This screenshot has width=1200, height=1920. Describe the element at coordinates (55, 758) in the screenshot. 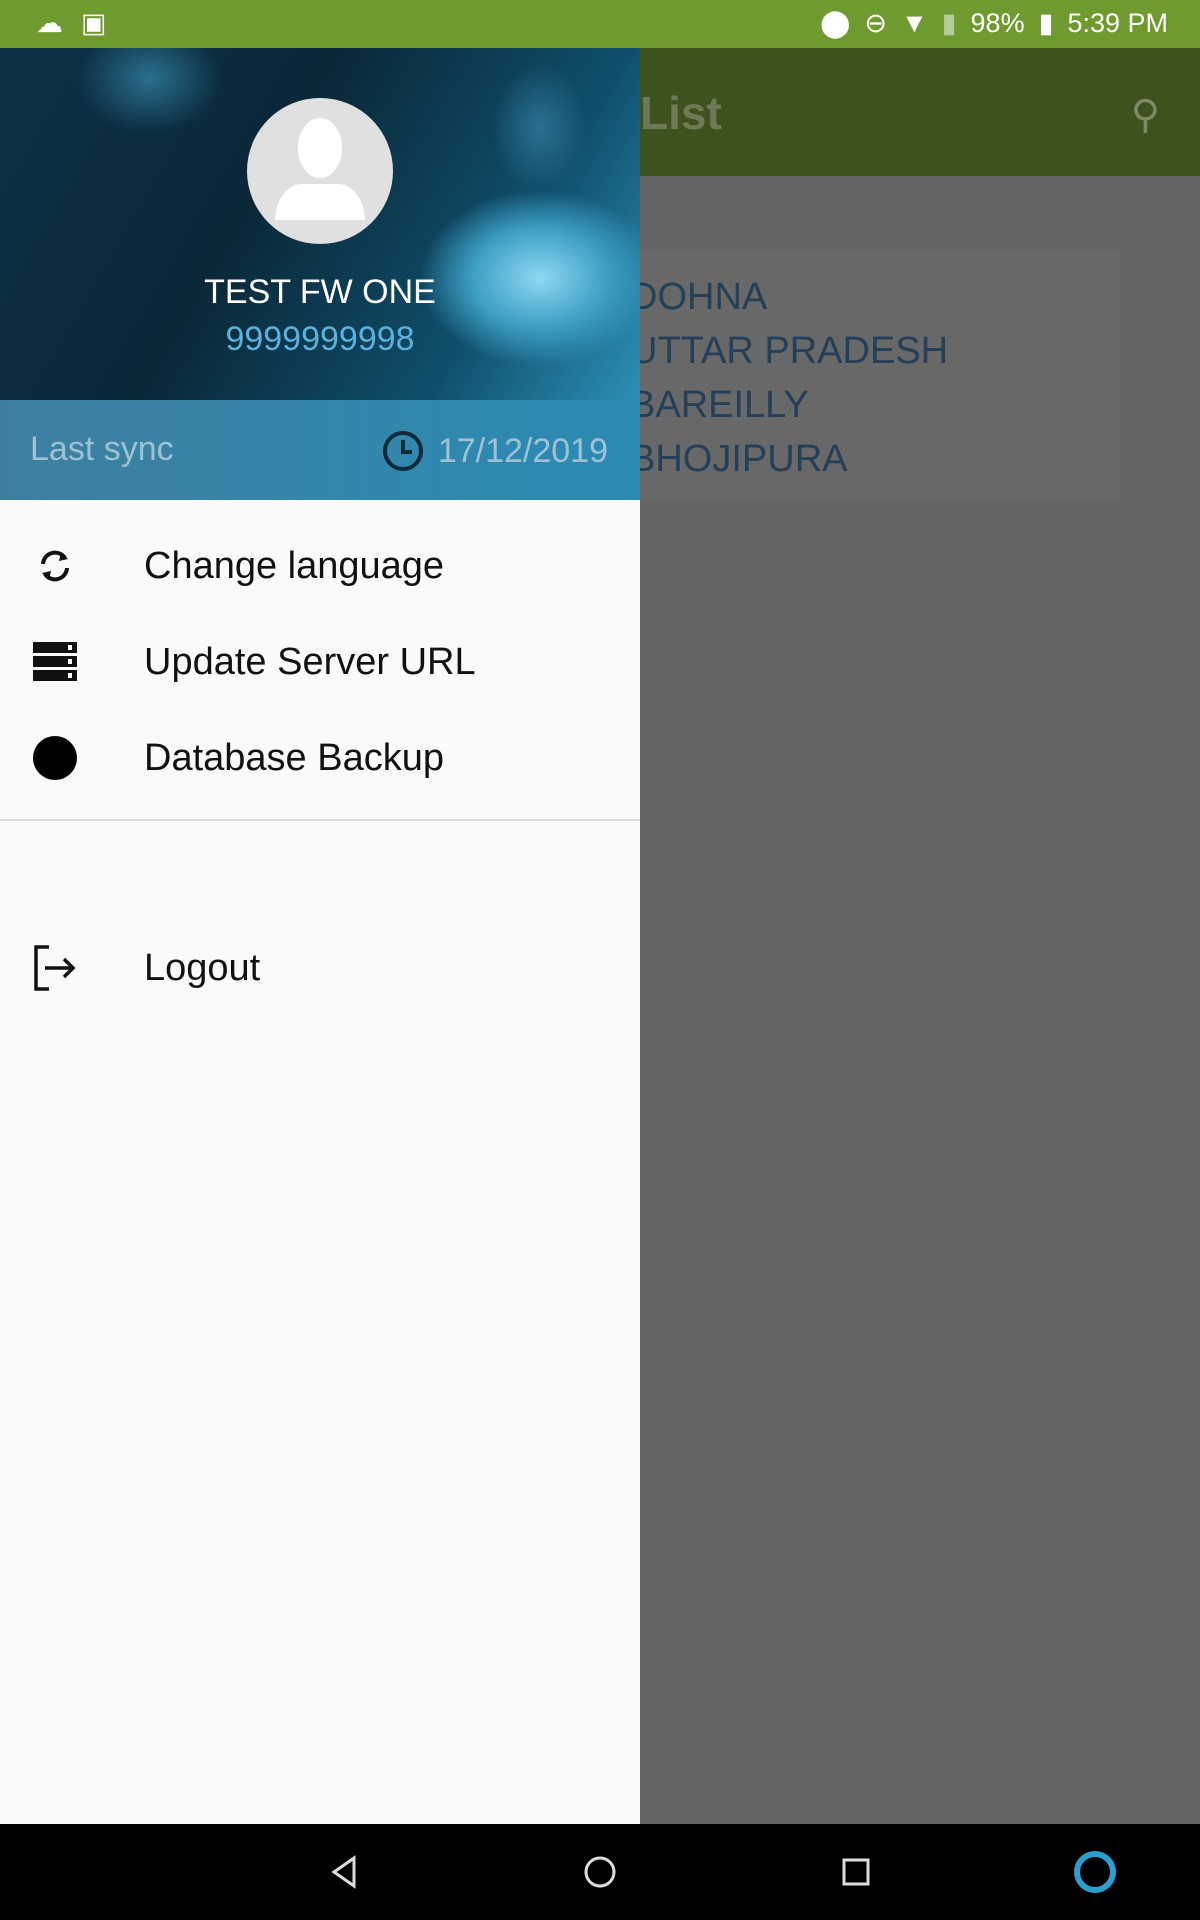

I see `circle-icon` at that location.